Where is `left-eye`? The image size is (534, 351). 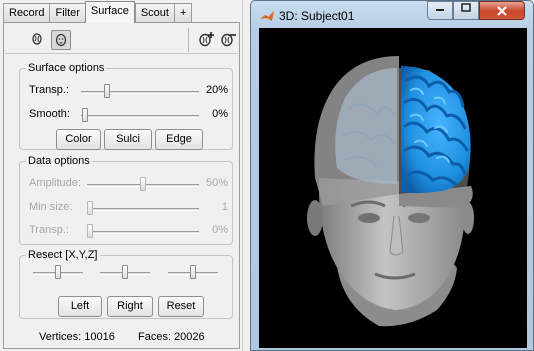
left-eye is located at coordinates (369, 218).